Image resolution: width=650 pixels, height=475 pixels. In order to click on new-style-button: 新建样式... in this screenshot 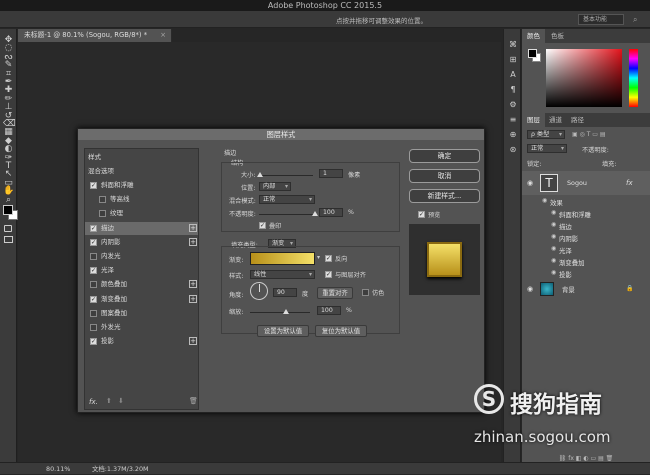, I will do `click(444, 196)`.